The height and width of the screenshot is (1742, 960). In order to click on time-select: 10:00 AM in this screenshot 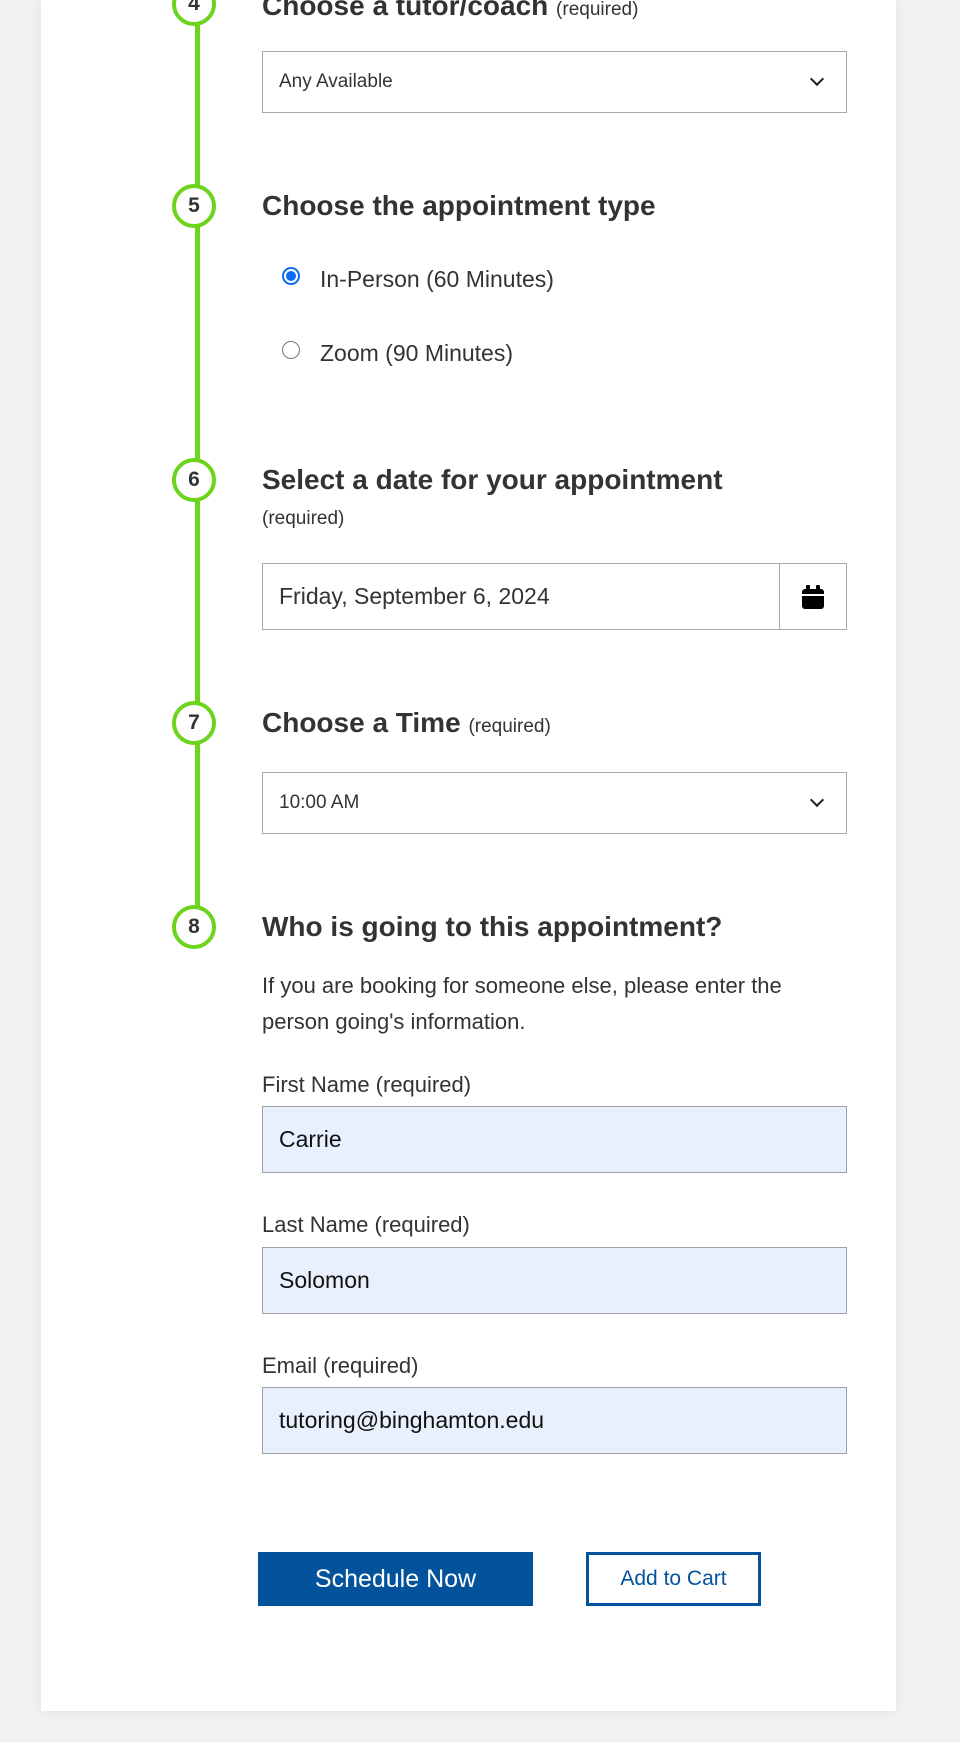, I will do `click(554, 803)`.